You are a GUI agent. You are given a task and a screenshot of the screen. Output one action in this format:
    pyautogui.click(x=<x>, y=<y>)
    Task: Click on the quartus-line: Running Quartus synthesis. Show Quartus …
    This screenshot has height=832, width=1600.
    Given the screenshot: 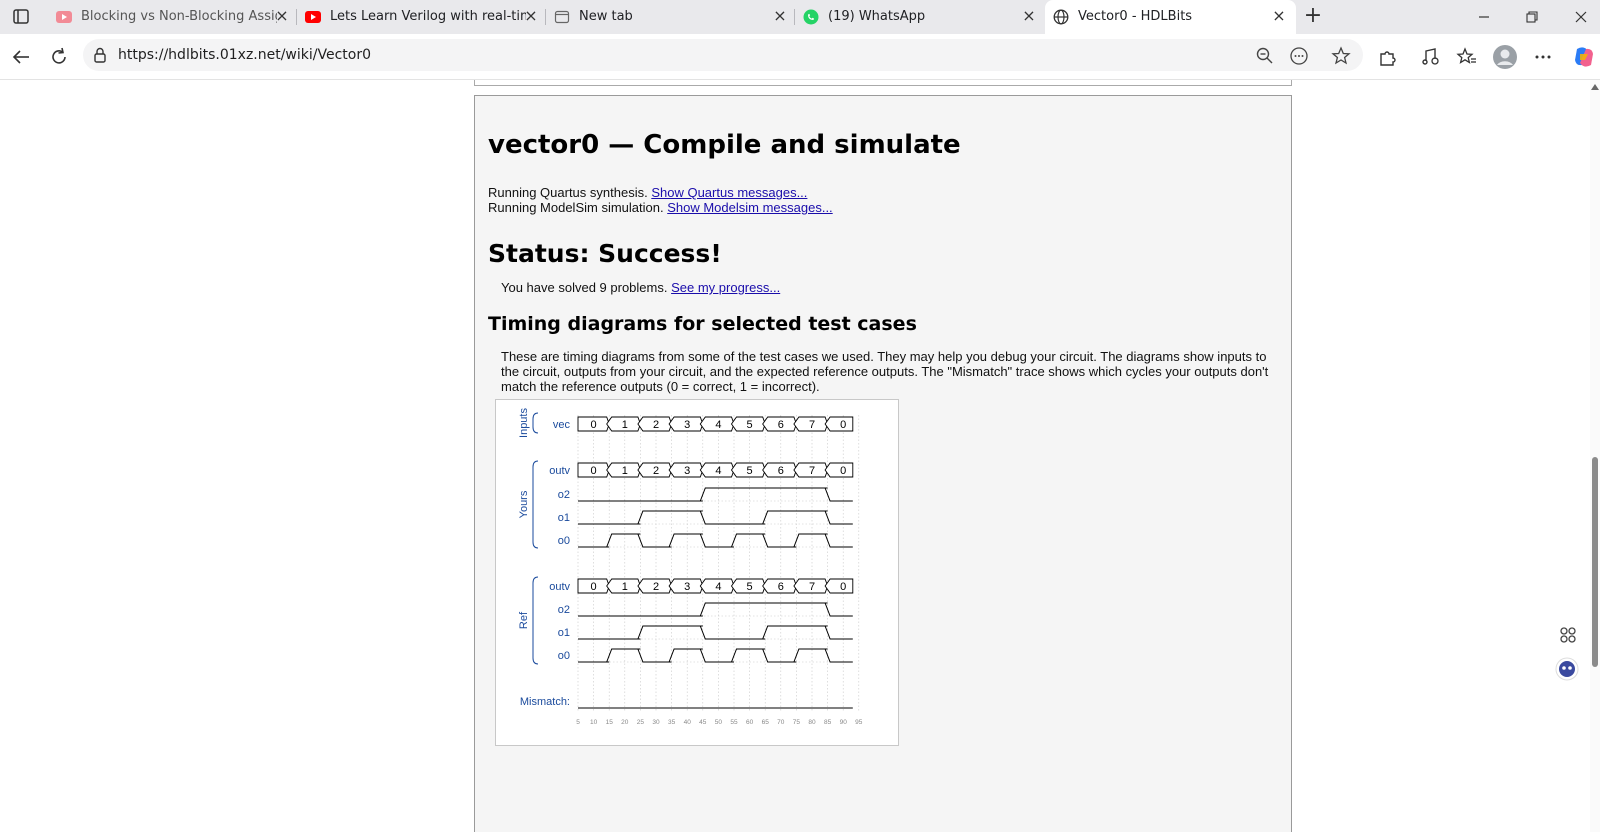 What is the action you would take?
    pyautogui.click(x=647, y=192)
    